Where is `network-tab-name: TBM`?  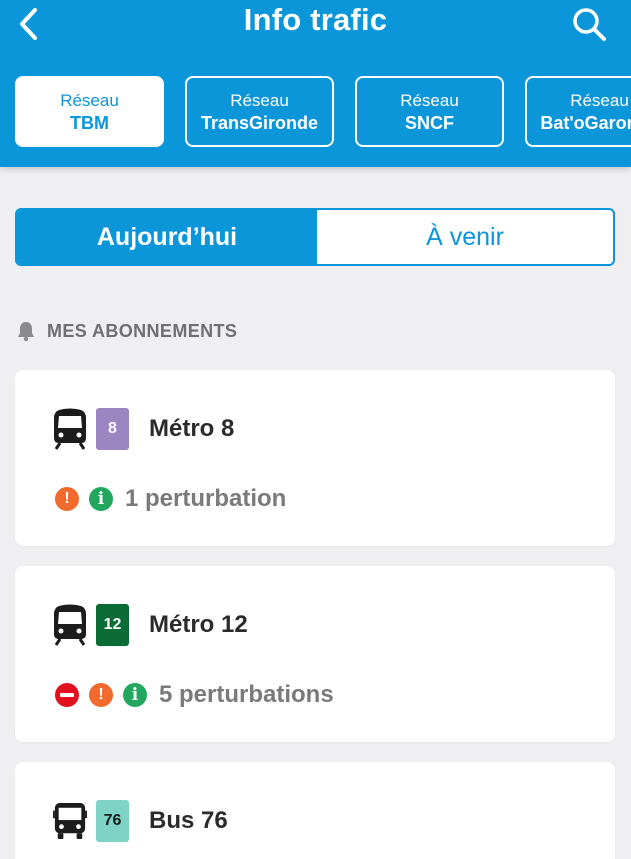 network-tab-name: TBM is located at coordinates (89, 122).